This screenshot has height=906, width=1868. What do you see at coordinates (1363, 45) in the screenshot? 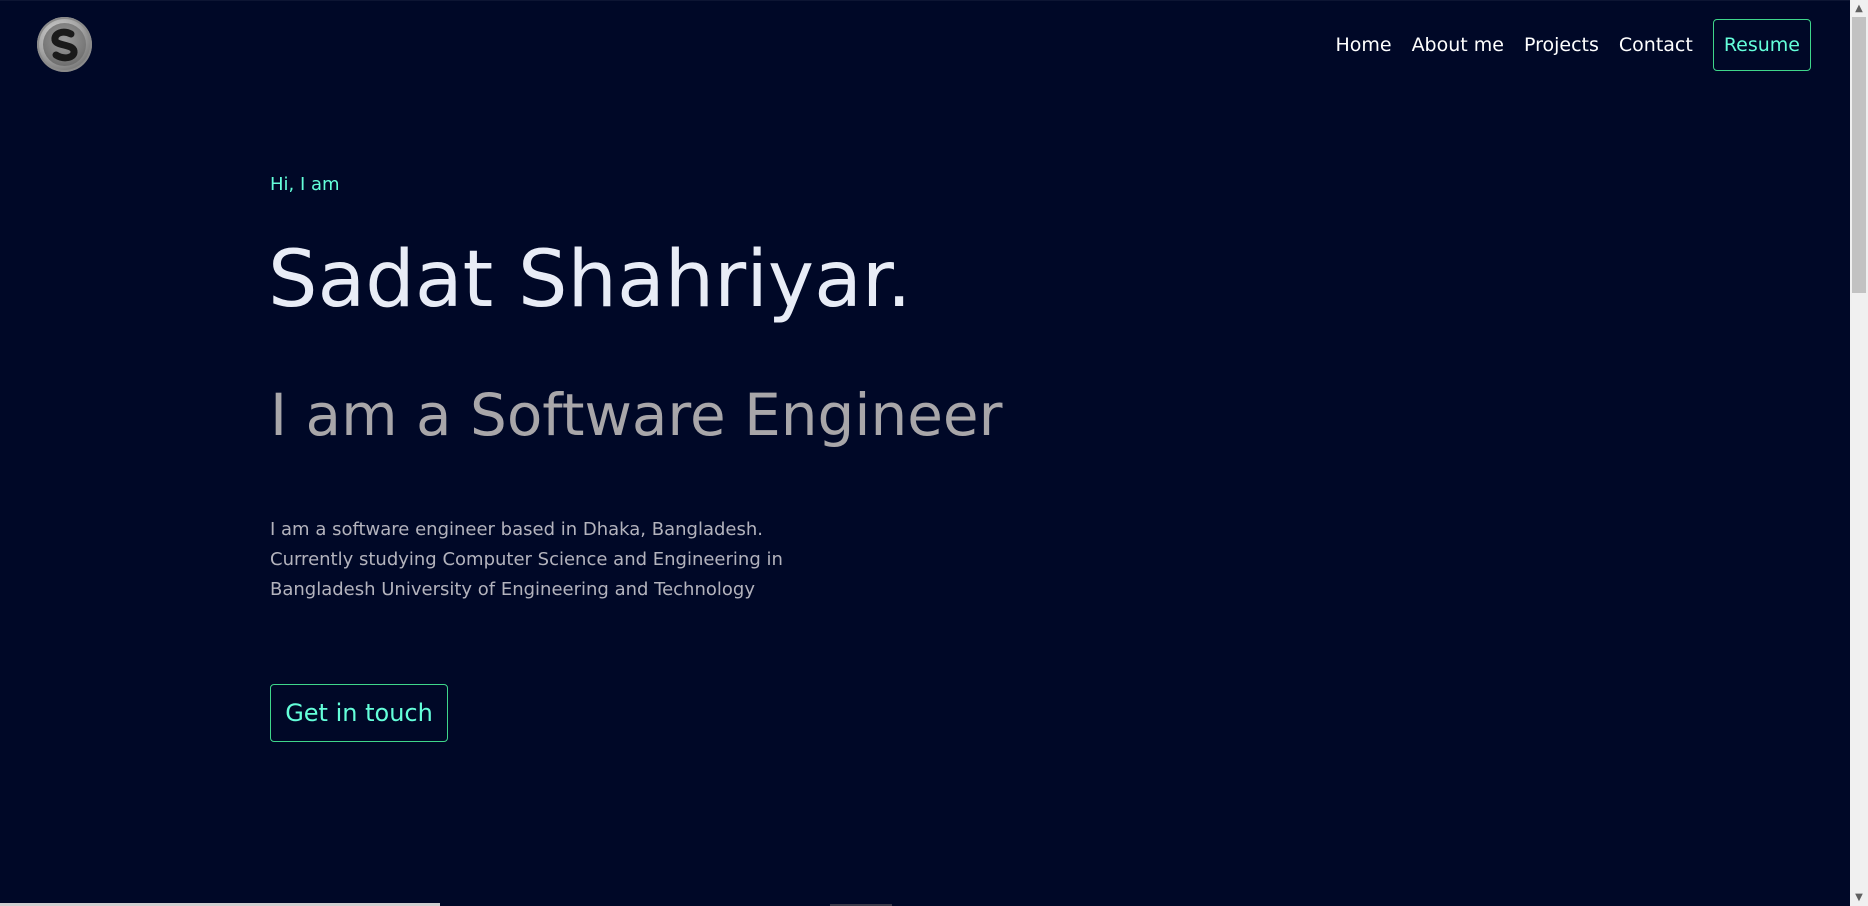
I see `nav-home-link: Home` at bounding box center [1363, 45].